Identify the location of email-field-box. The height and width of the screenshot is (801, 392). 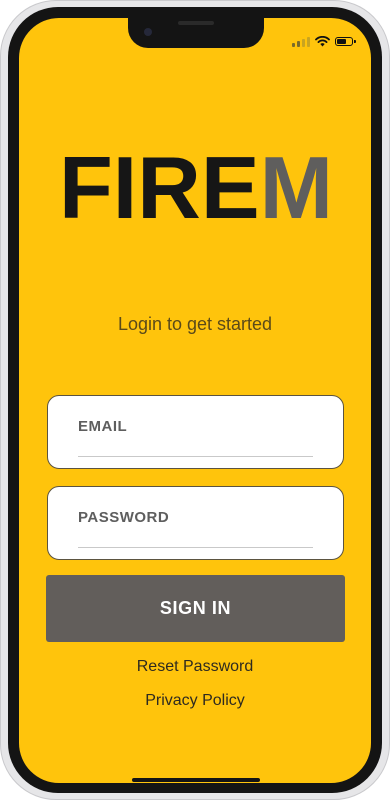
(195, 432).